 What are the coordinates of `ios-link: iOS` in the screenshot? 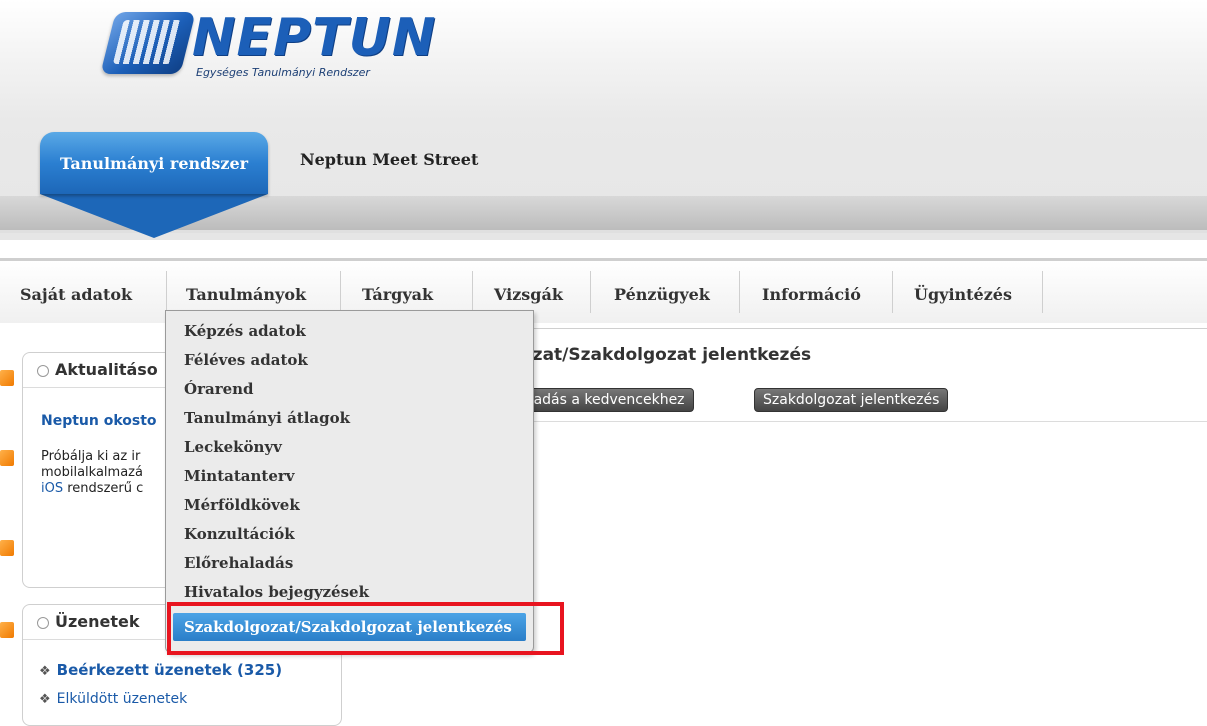 It's located at (52, 488).